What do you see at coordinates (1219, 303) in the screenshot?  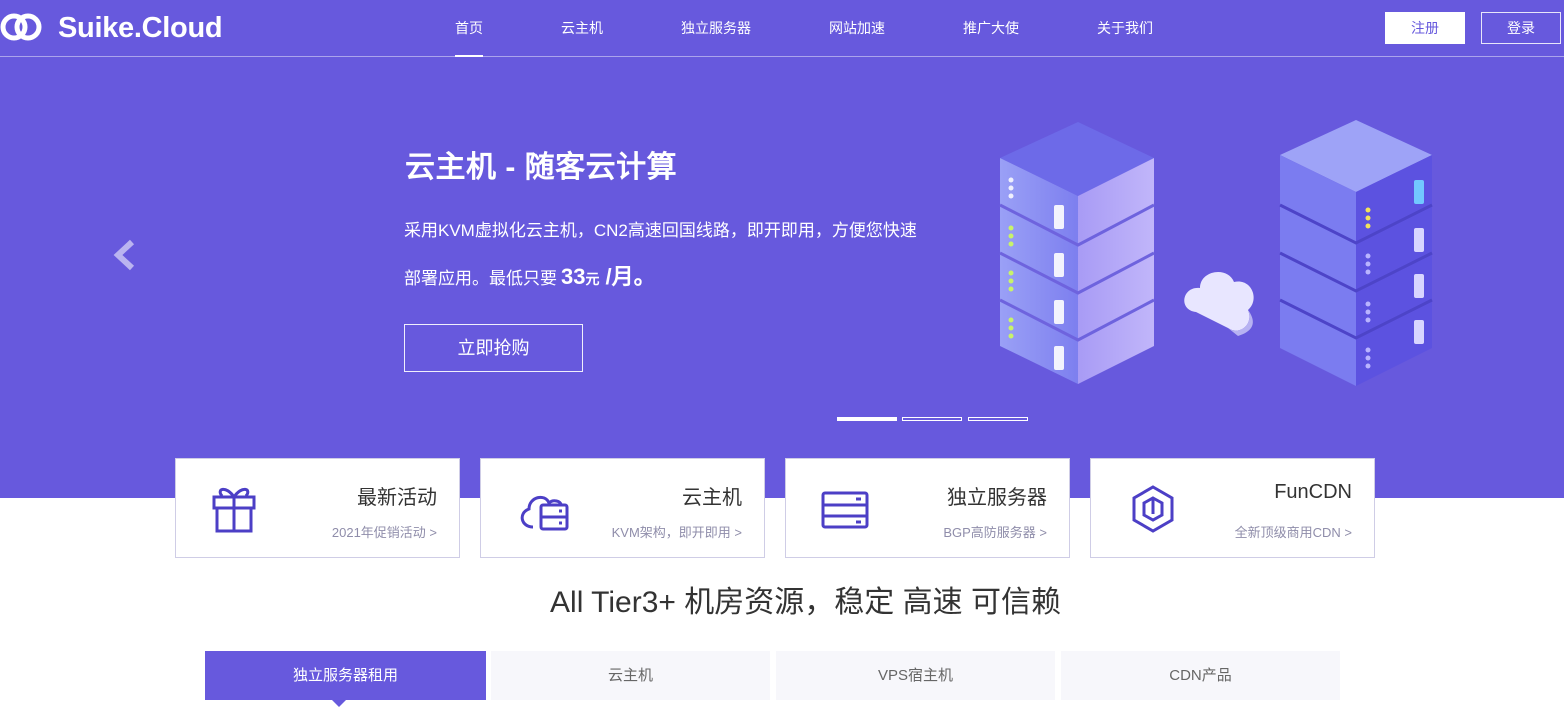 I see `cloud-icon` at bounding box center [1219, 303].